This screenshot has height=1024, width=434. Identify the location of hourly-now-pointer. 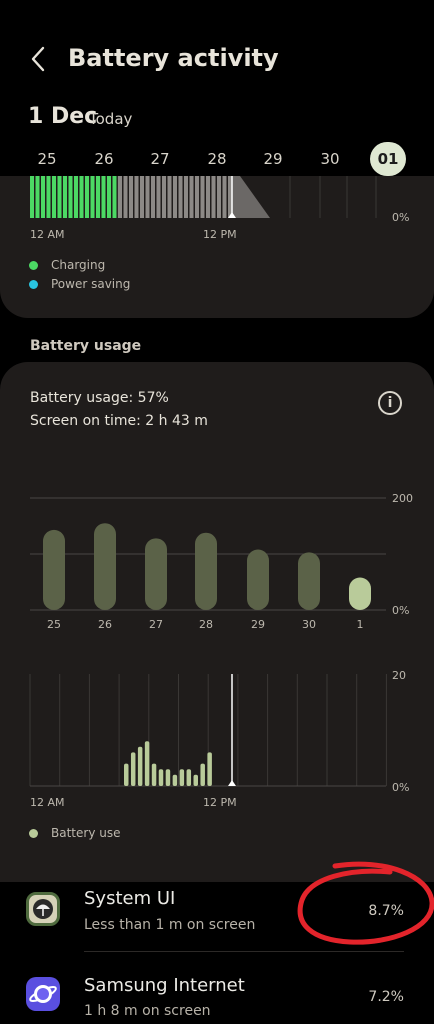
(232, 783).